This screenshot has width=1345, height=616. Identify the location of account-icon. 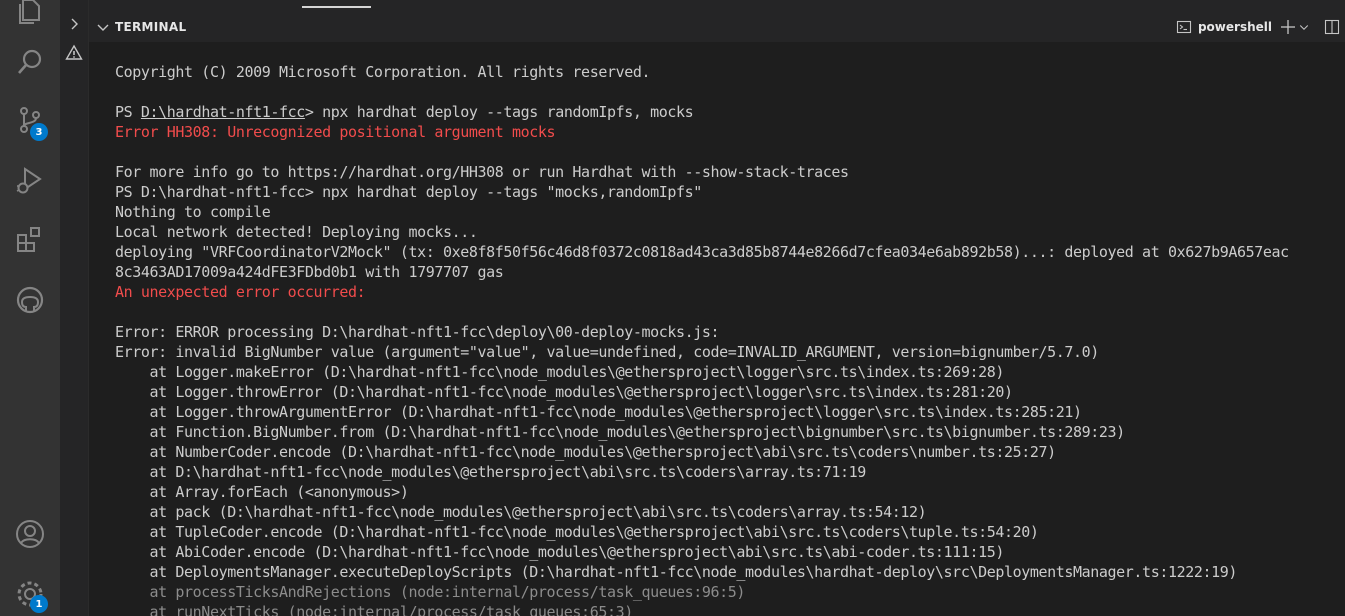
(30, 534).